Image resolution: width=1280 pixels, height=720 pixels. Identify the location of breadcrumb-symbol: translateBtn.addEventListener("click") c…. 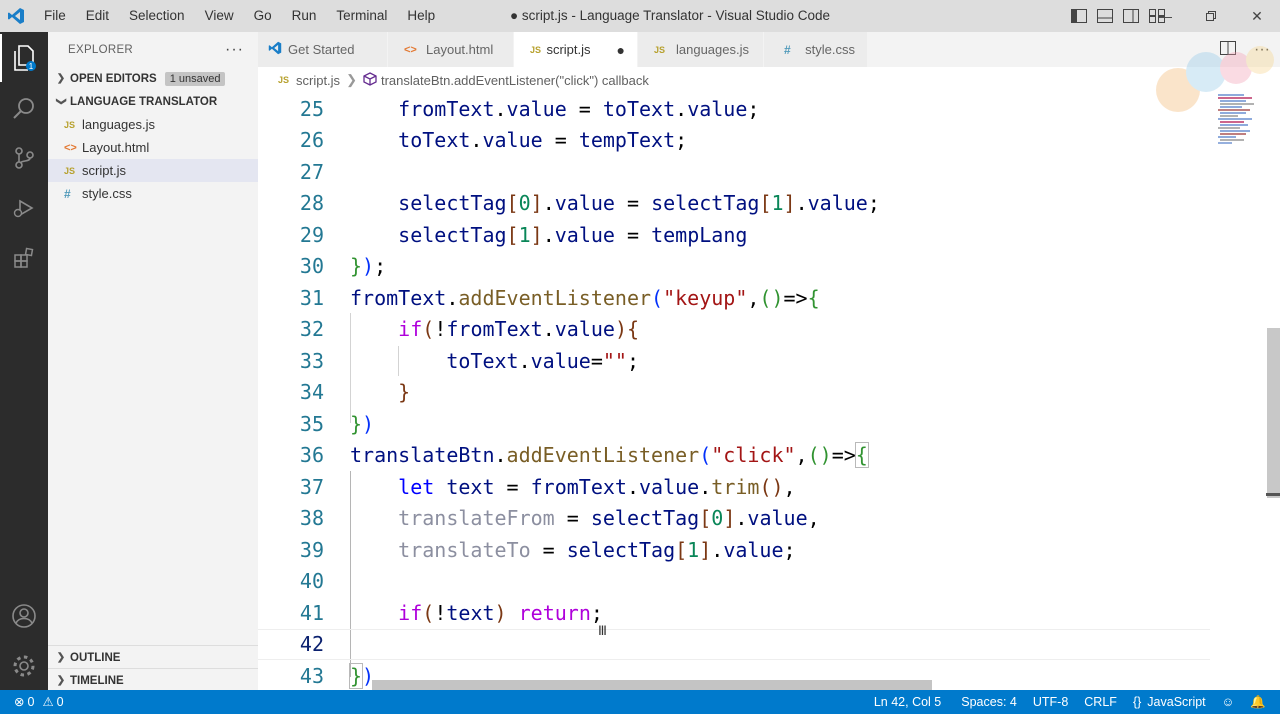
(515, 80).